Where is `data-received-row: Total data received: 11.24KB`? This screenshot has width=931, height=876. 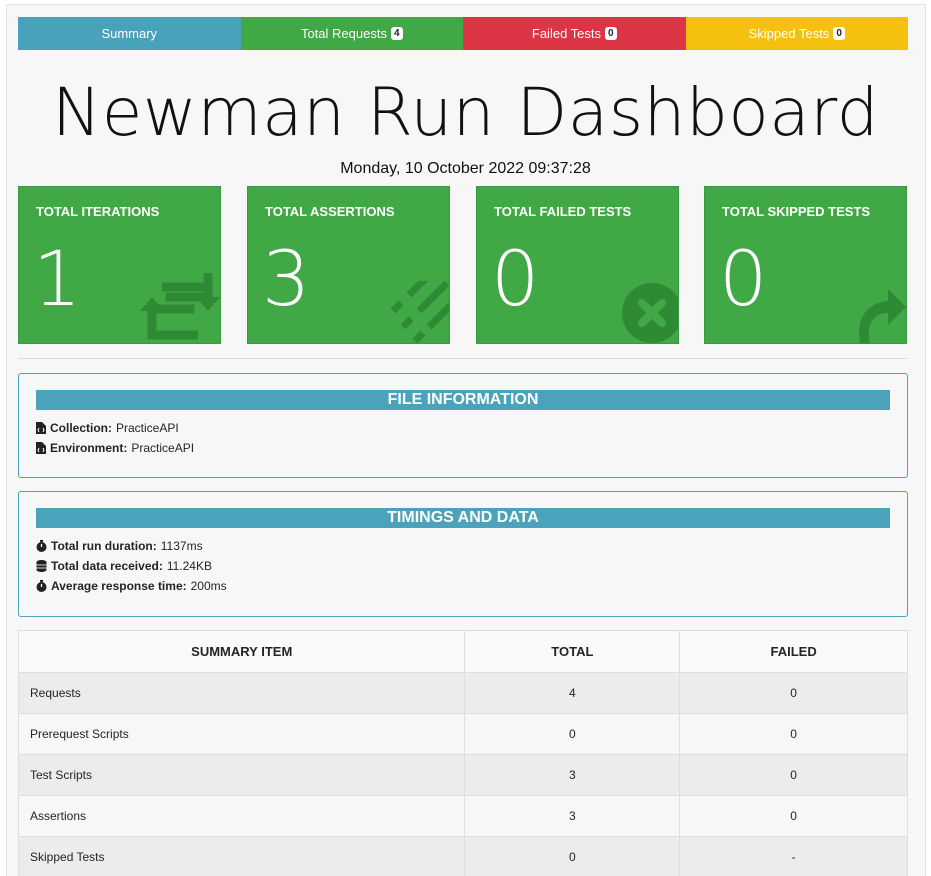
data-received-row: Total data received: 11.24KB is located at coordinates (471, 566).